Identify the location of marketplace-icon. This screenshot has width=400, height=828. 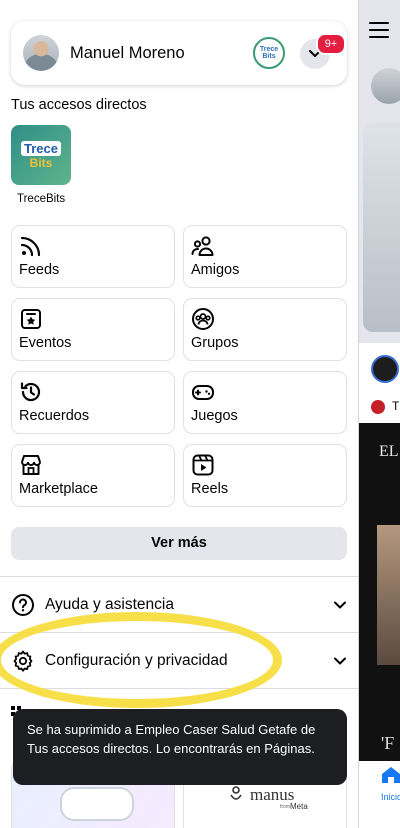
(31, 465).